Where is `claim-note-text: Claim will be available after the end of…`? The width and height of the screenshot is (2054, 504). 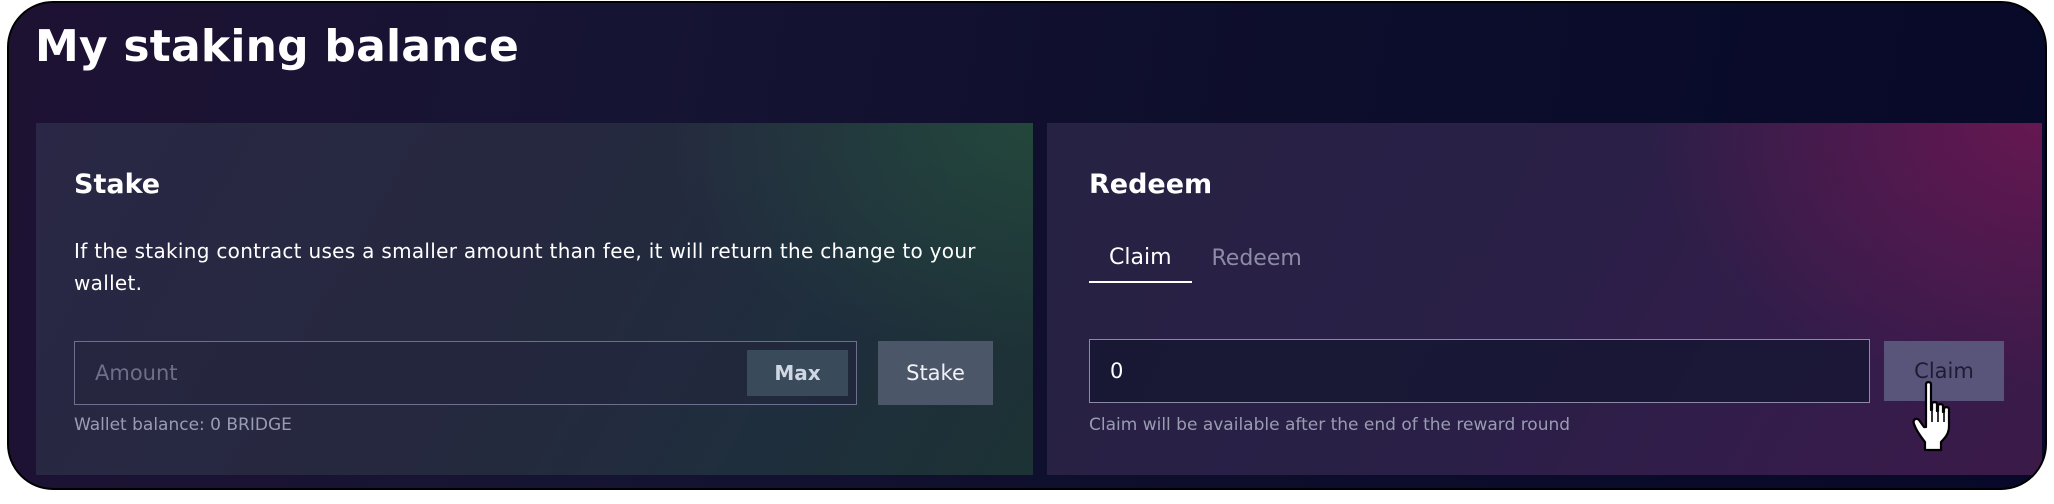
claim-note-text: Claim will be available after the end of… is located at coordinates (1330, 425).